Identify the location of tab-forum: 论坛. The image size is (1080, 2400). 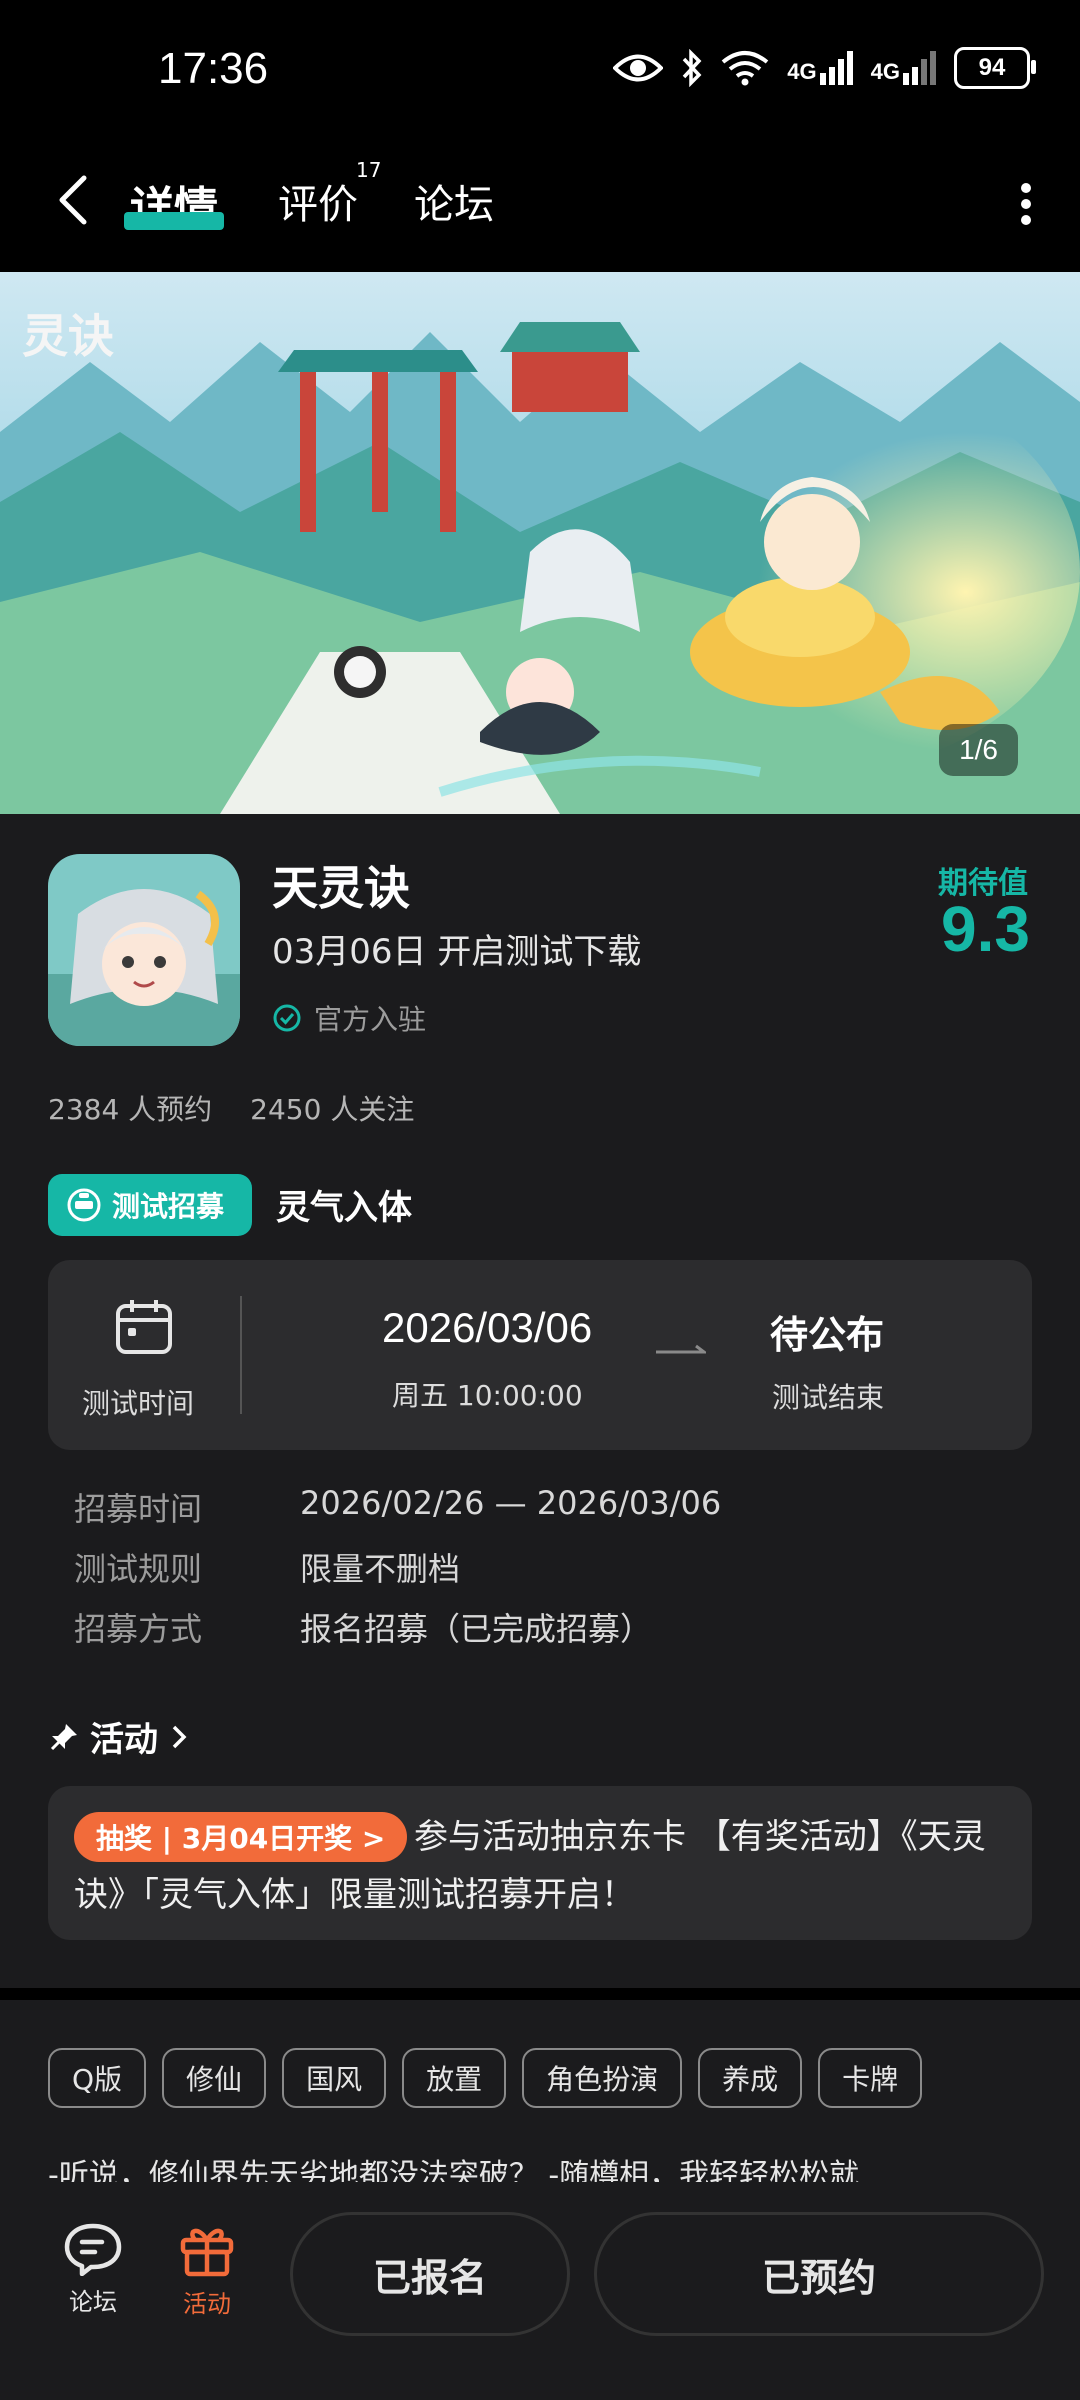
(454, 201).